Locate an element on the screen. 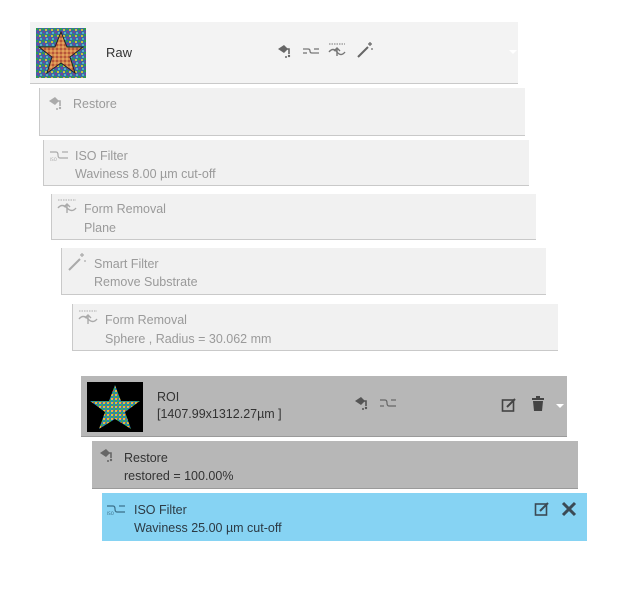  raw-card: Raw is located at coordinates (274, 53).